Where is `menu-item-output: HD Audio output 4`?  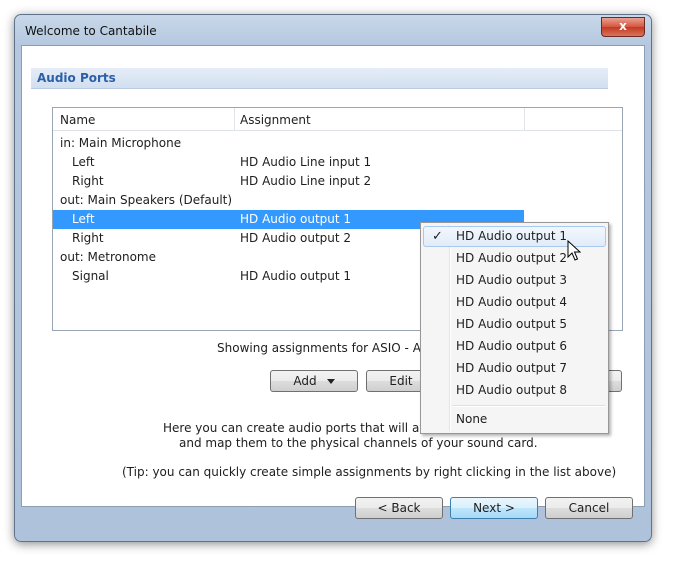
menu-item-output: HD Audio output 4 is located at coordinates (514, 302).